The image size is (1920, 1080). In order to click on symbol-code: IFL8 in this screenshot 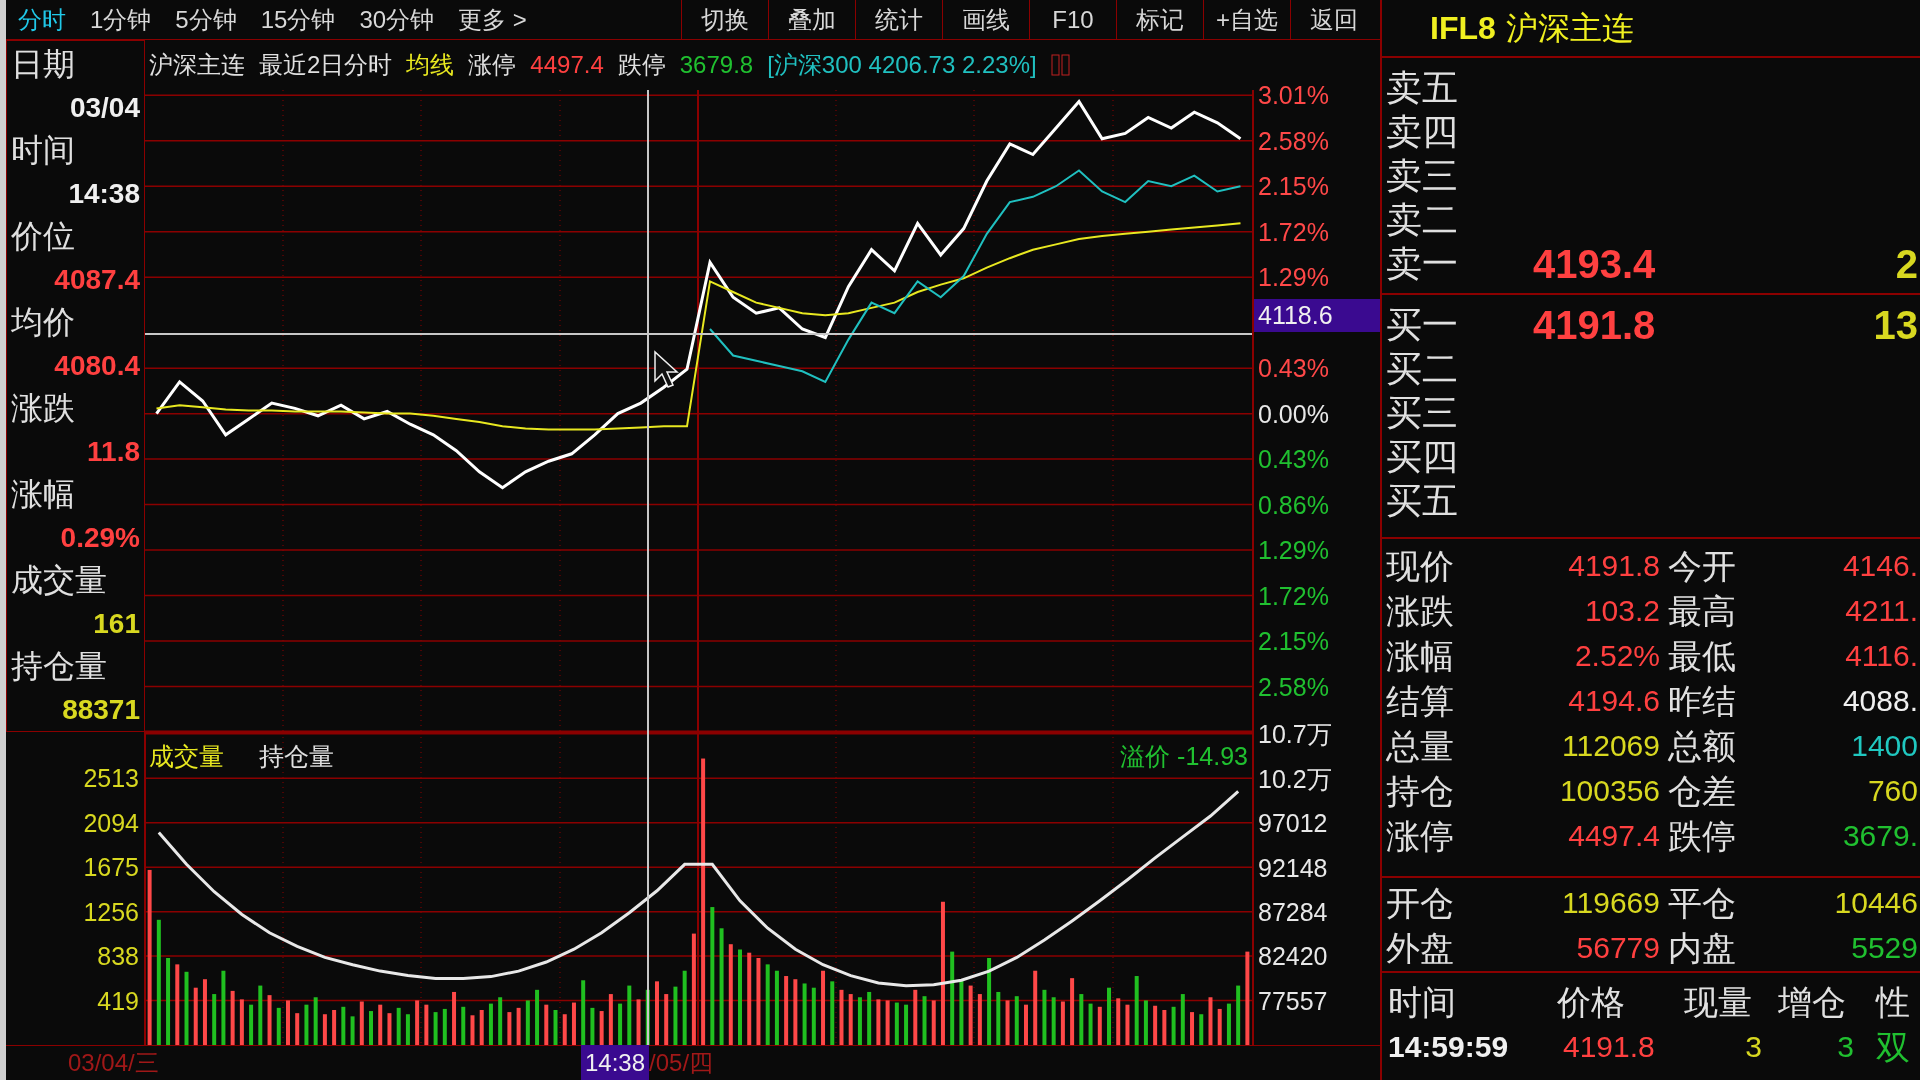, I will do `click(1463, 28)`.